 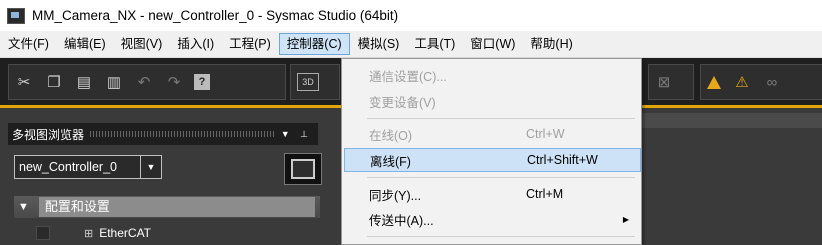 I want to click on menu-edit: 编辑(E), so click(x=85, y=44).